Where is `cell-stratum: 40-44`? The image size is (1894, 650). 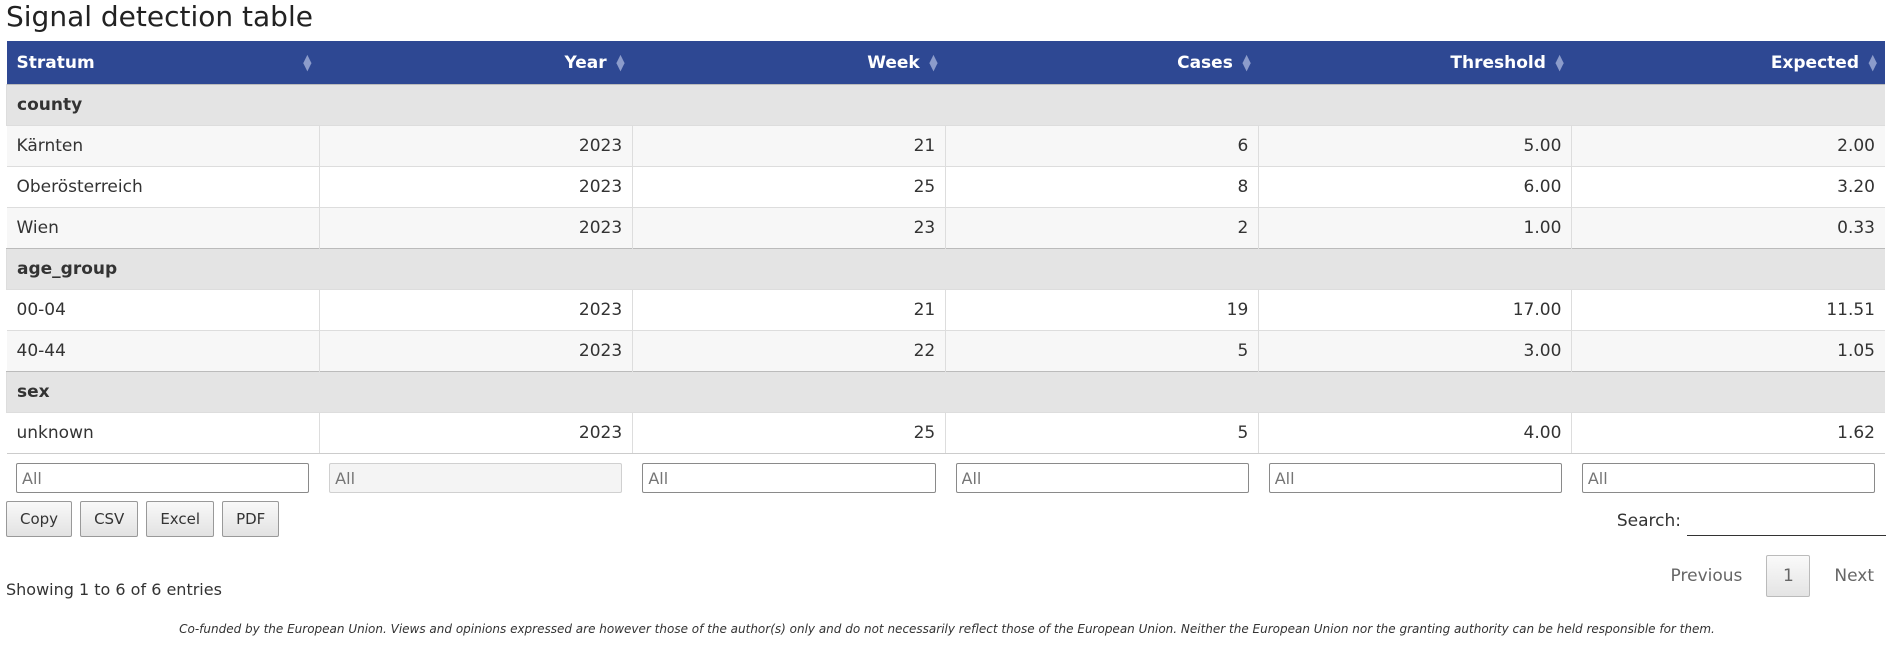 cell-stratum: 40-44 is located at coordinates (163, 351).